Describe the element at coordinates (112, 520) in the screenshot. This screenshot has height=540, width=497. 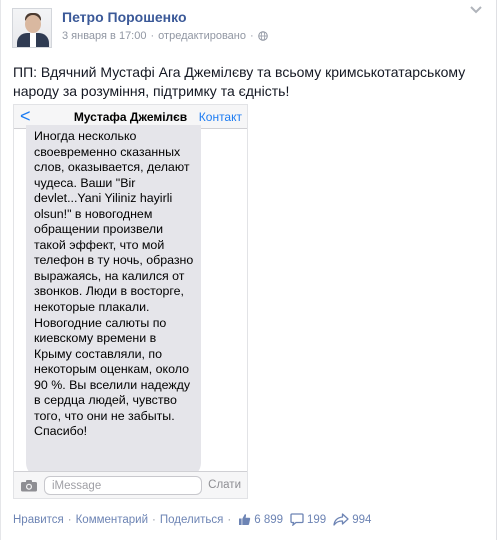
I see `comment-link: Комментарий` at that location.